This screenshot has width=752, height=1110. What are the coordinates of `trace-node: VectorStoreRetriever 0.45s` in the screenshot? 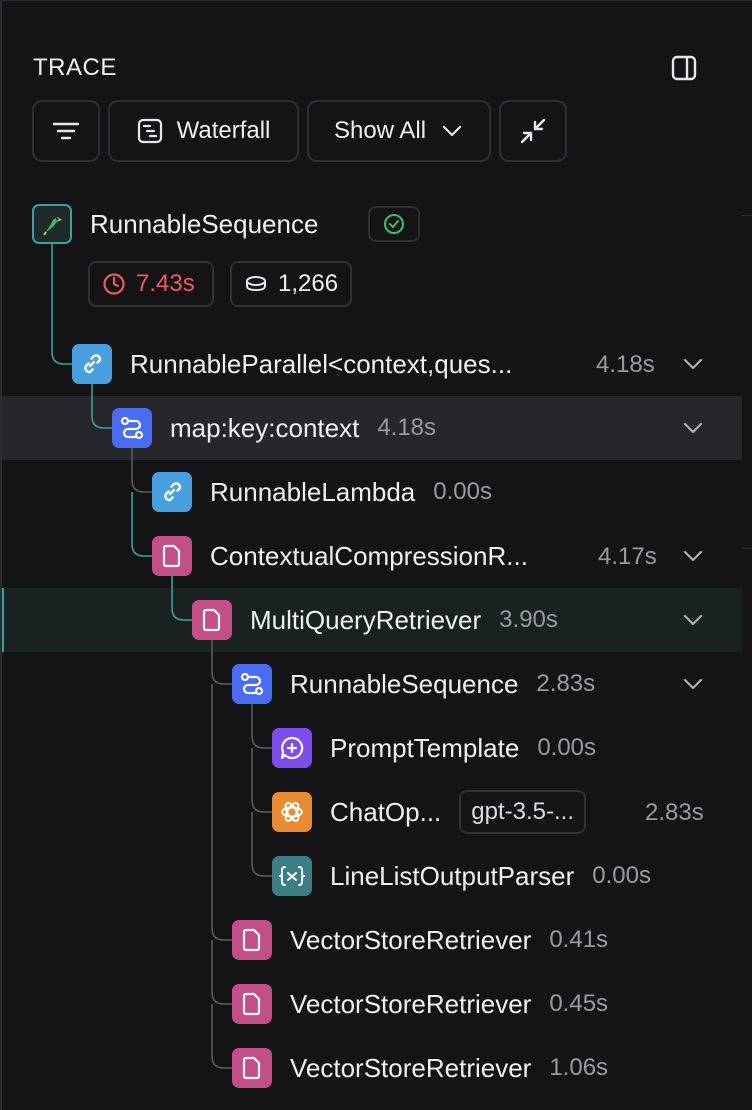 It's located at (420, 1004).